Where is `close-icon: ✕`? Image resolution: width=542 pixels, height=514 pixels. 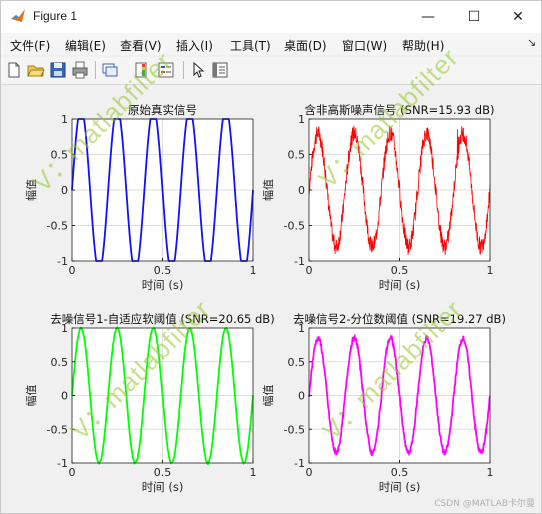 close-icon: ✕ is located at coordinates (518, 17).